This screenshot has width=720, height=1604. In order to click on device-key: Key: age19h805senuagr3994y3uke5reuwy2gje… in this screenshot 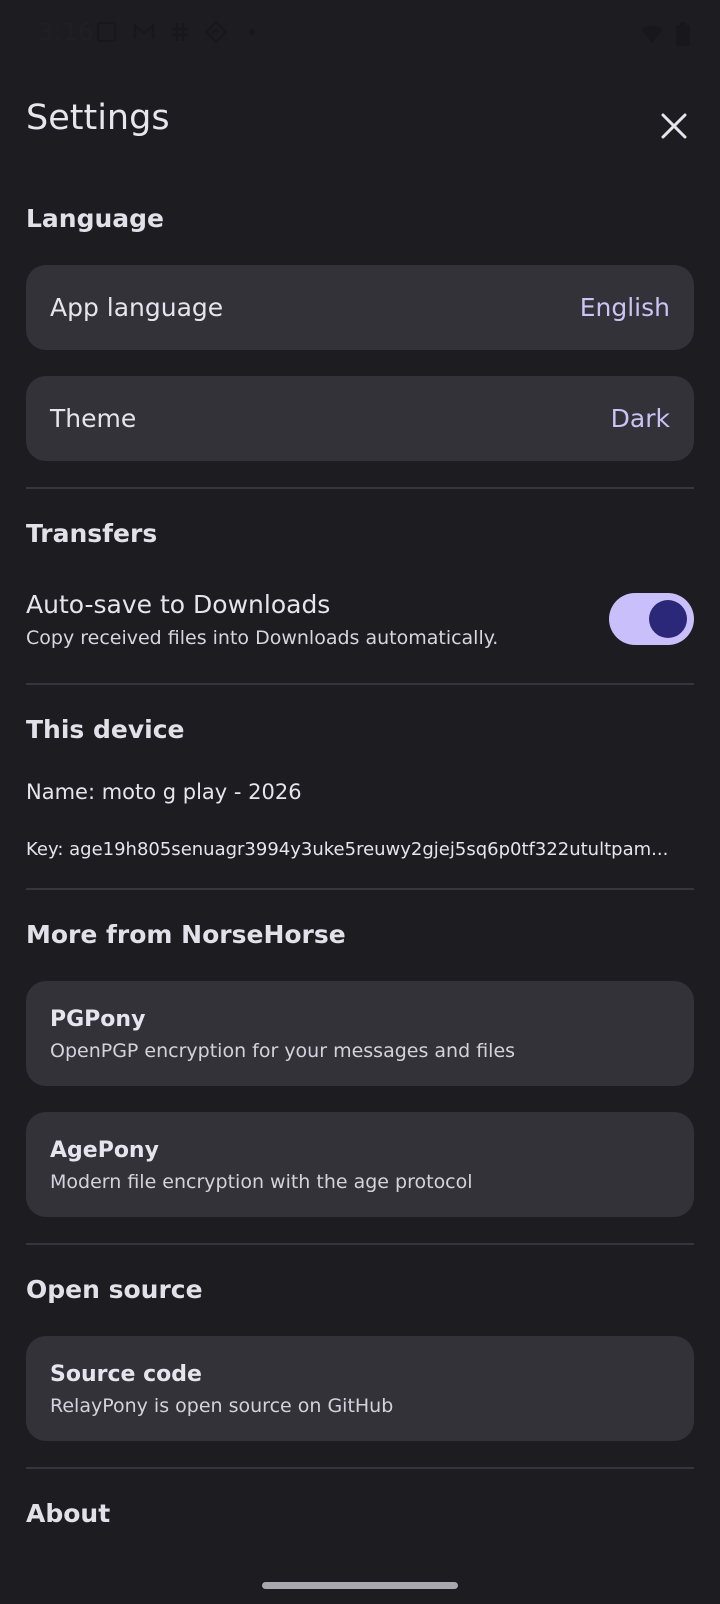, I will do `click(347, 849)`.